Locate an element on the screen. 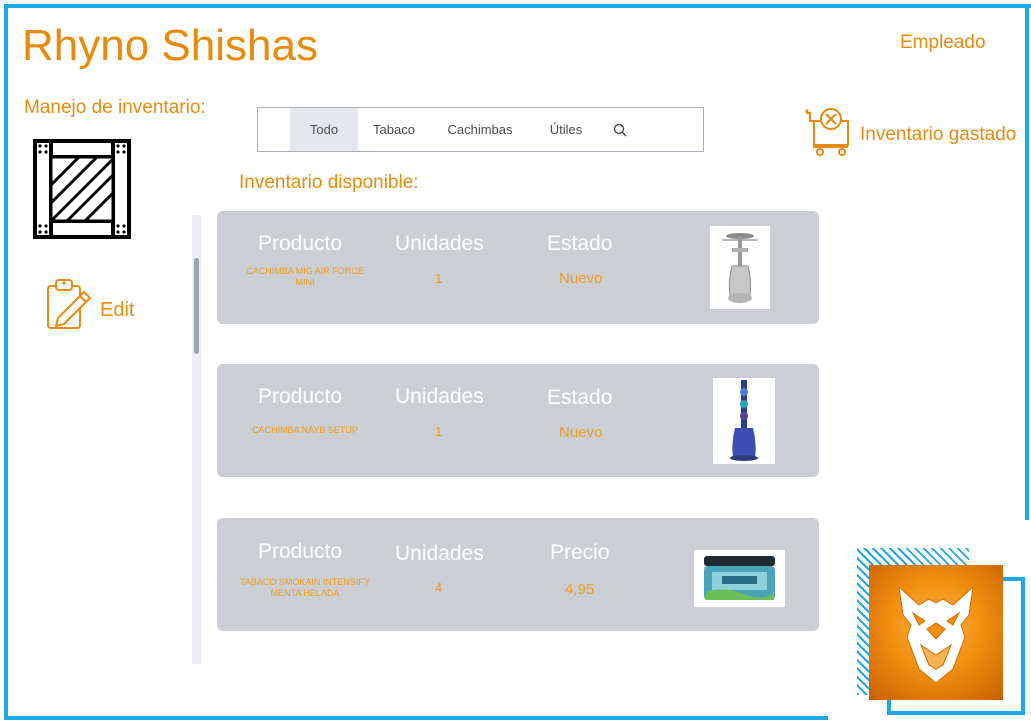 This screenshot has height=723, width=1031. scrollbar-thumb is located at coordinates (196, 306).